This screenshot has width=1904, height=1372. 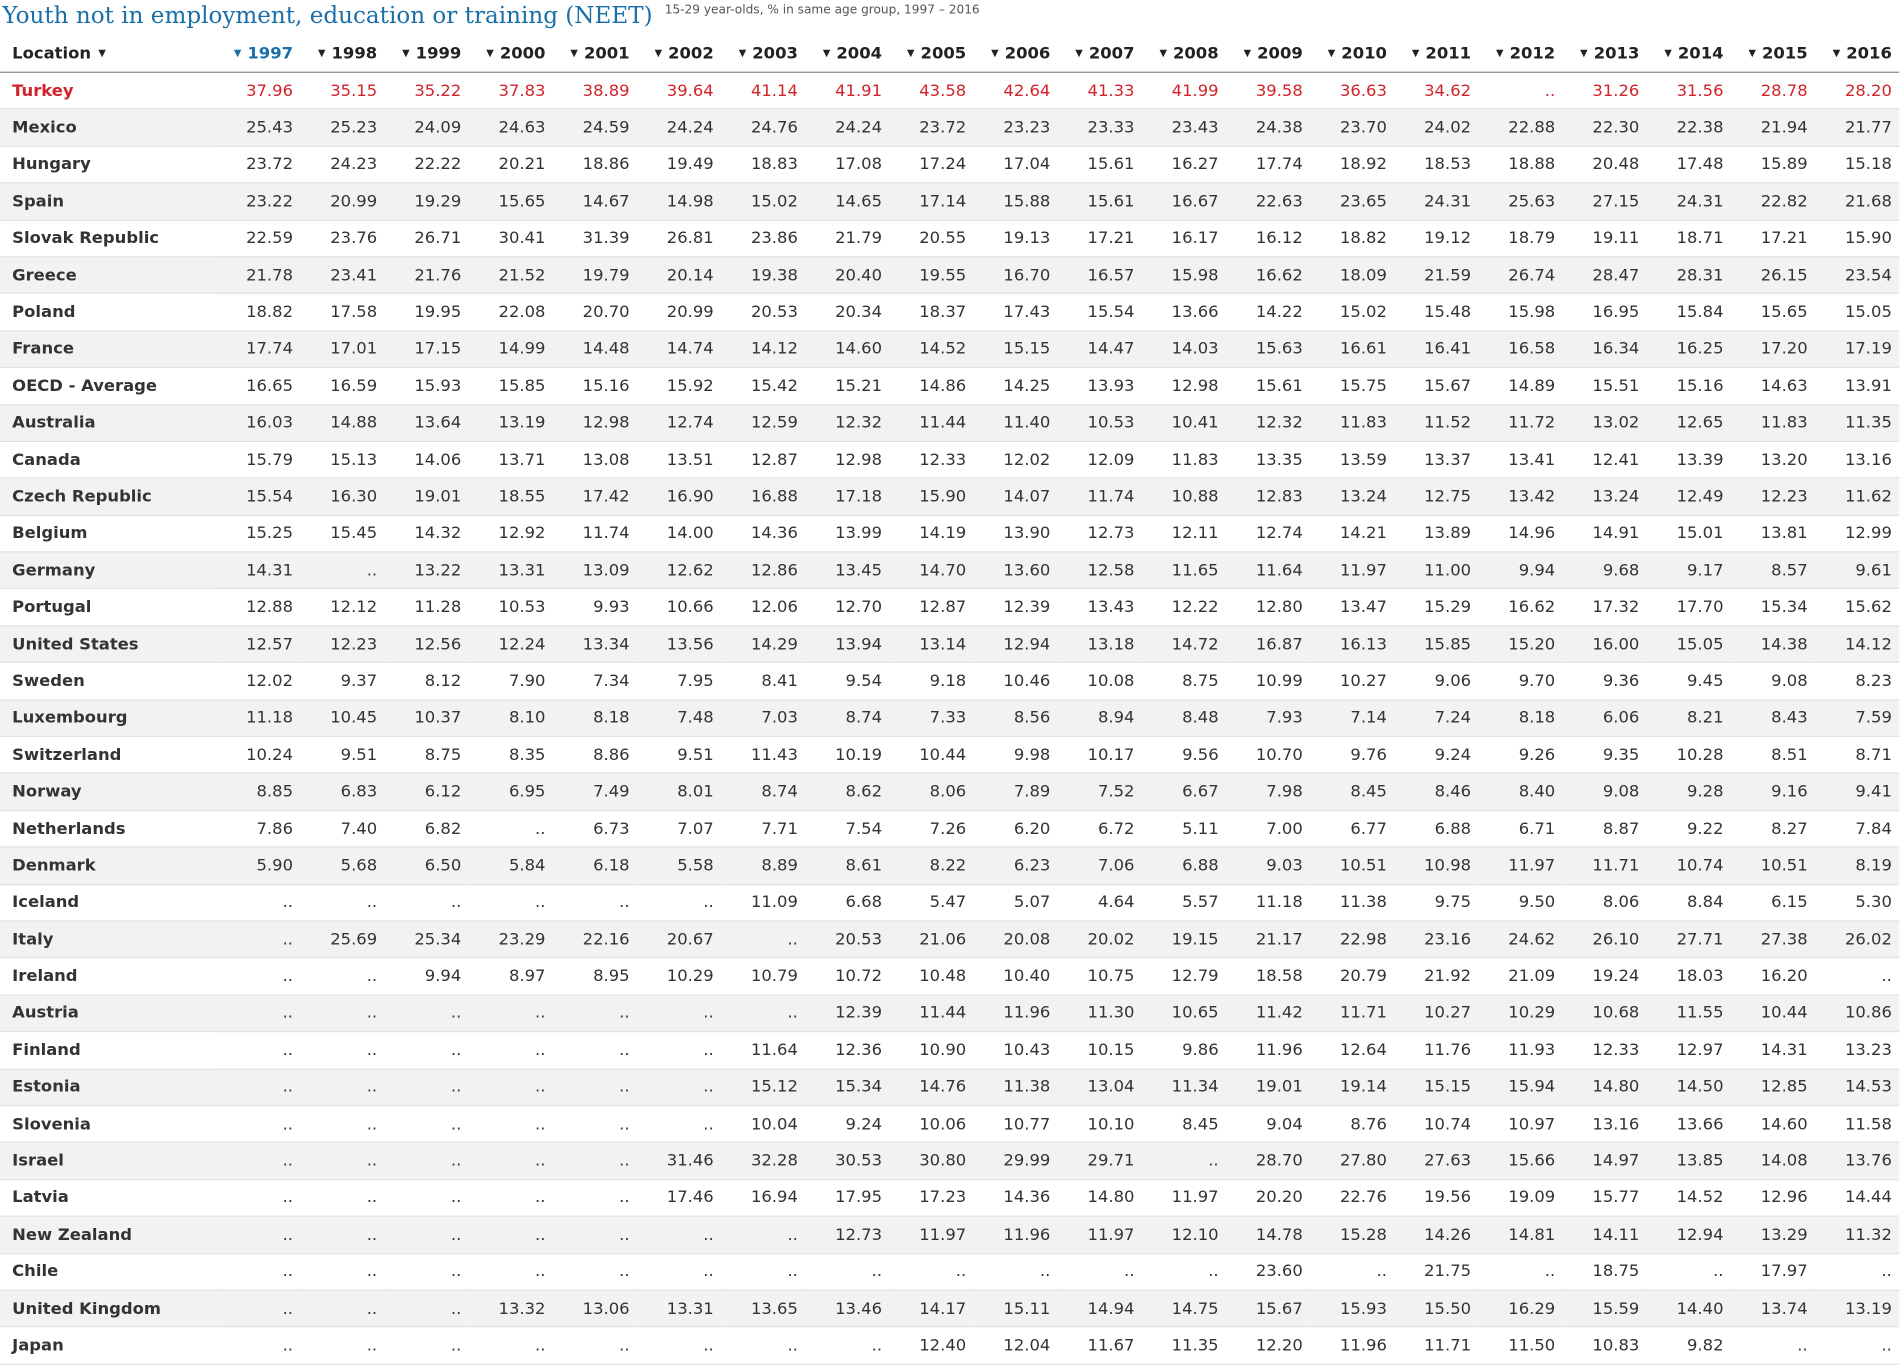 What do you see at coordinates (108, 238) in the screenshot?
I see `row-location: Slovak Republic` at bounding box center [108, 238].